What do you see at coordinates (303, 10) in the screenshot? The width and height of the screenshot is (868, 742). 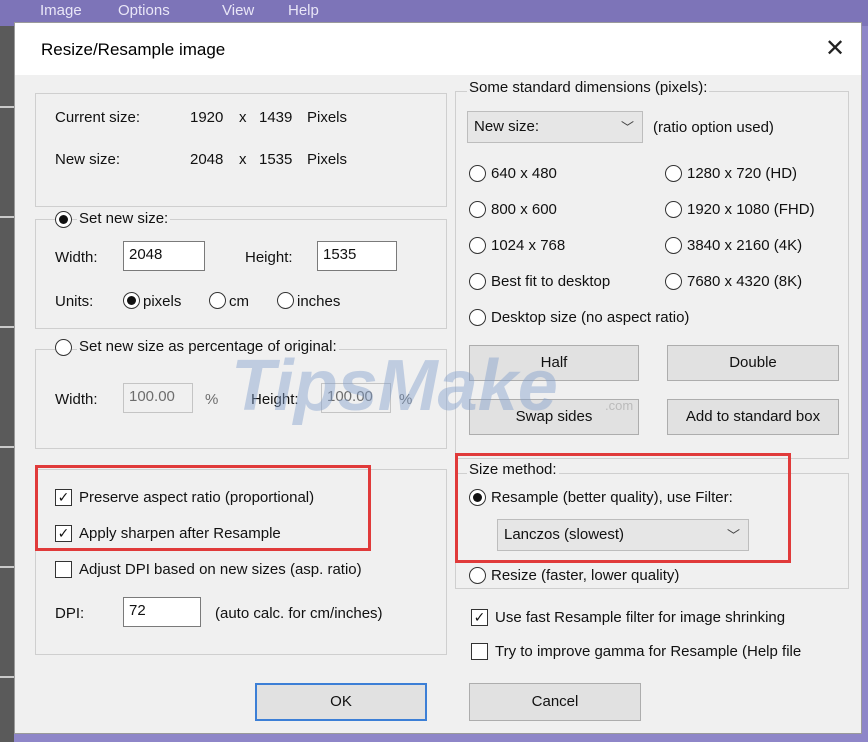 I see `bg-menu-help: Help` at bounding box center [303, 10].